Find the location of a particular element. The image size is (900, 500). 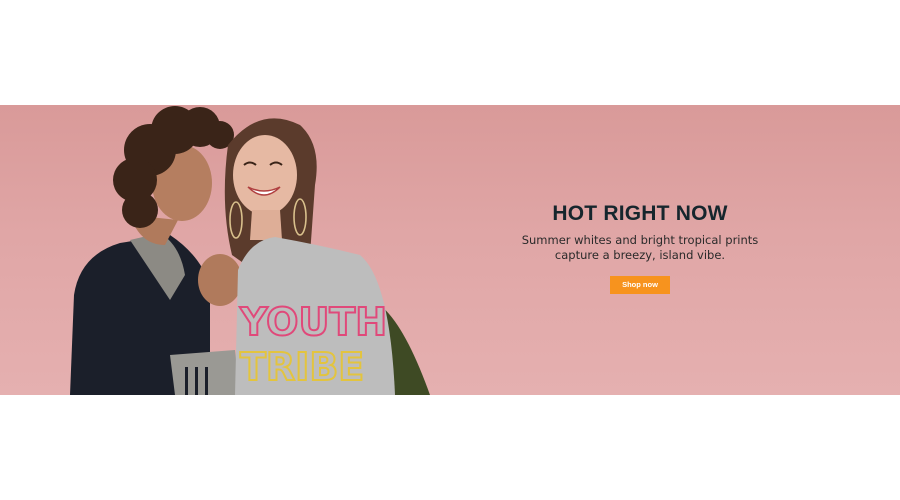

hero-subline-line-1: Summer whites and bright tropical prints is located at coordinates (640, 240).